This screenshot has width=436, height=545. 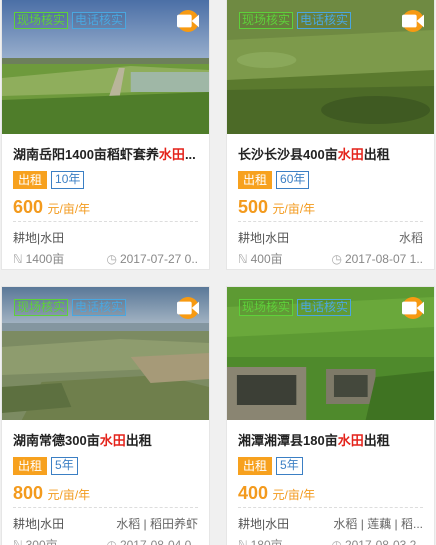 What do you see at coordinates (266, 541) in the screenshot?
I see `area-value: 180亩` at bounding box center [266, 541].